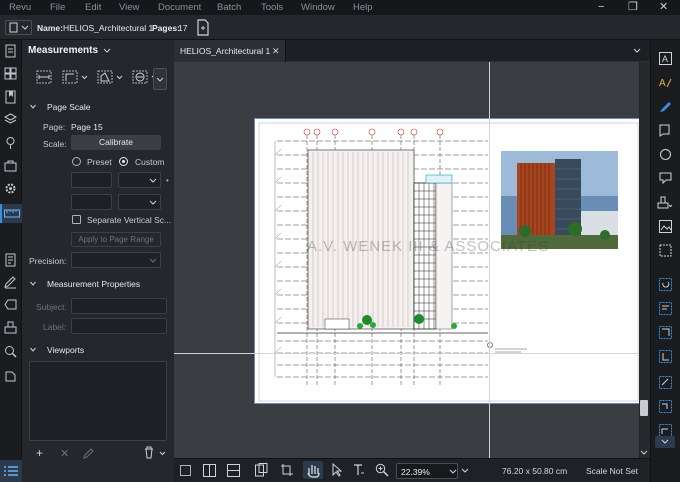  What do you see at coordinates (20, 7) in the screenshot?
I see `menu-revu: Revu` at bounding box center [20, 7].